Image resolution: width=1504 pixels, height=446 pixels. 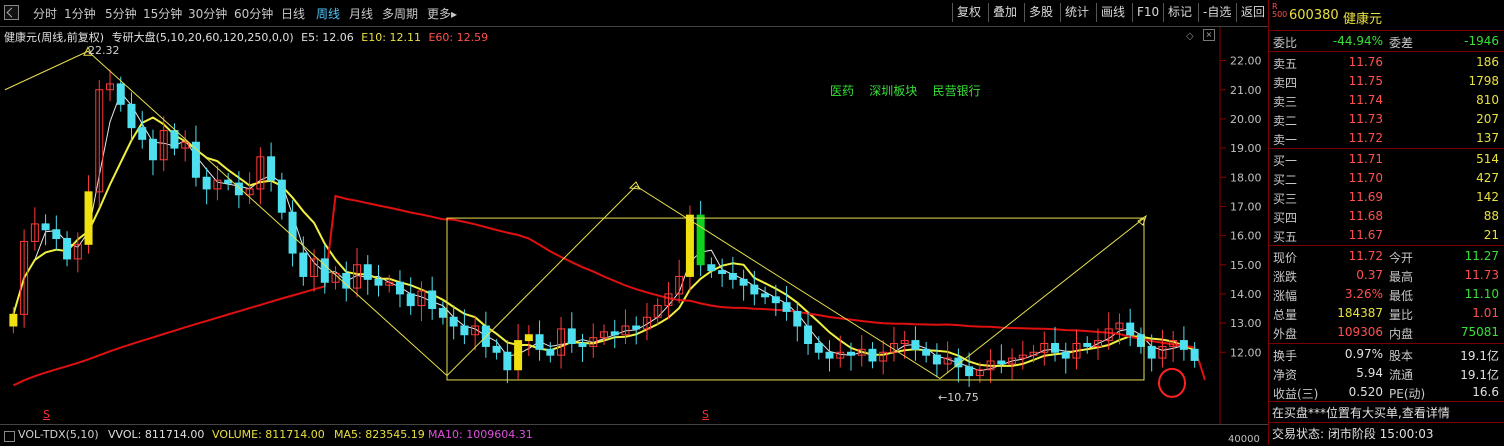 What do you see at coordinates (400, 13) in the screenshot?
I see `tab-multi-period: 多周期` at bounding box center [400, 13].